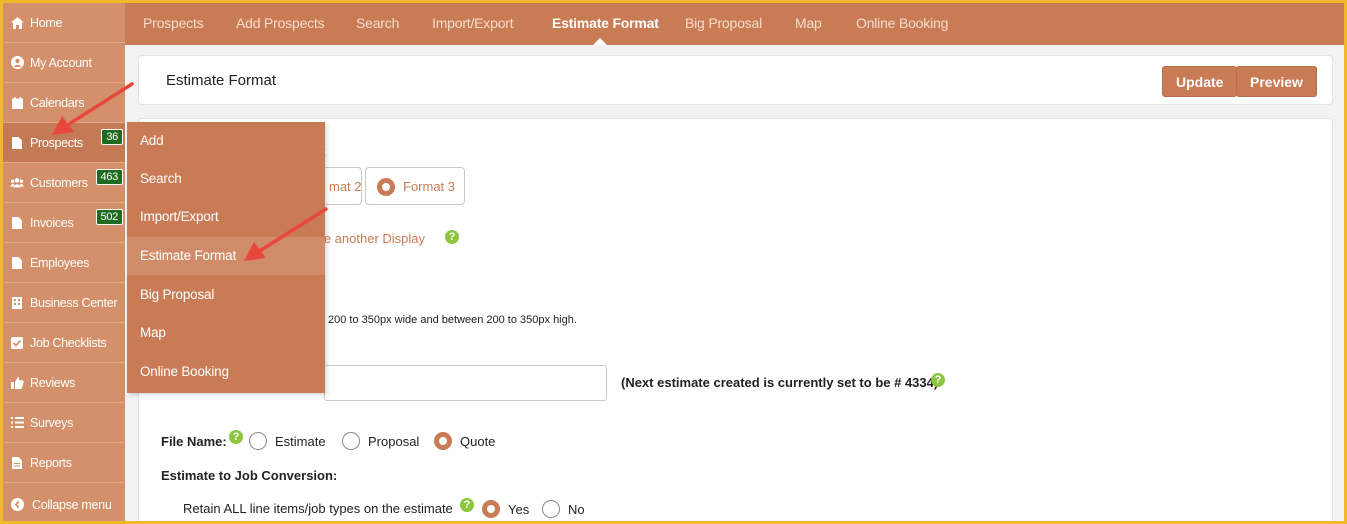  What do you see at coordinates (1276, 81) in the screenshot?
I see `preview-button: Preview` at bounding box center [1276, 81].